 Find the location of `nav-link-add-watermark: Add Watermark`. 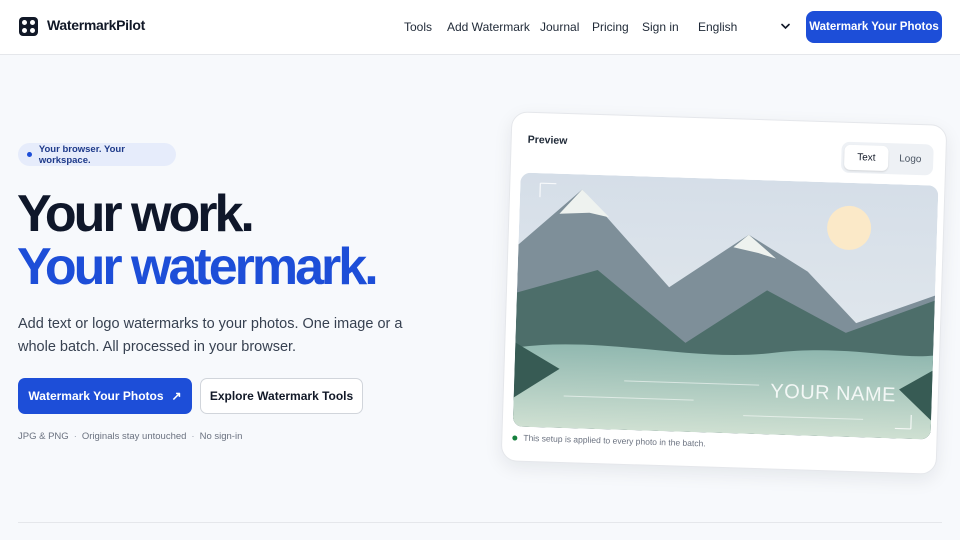

nav-link-add-watermark: Add Watermark is located at coordinates (488, 27).